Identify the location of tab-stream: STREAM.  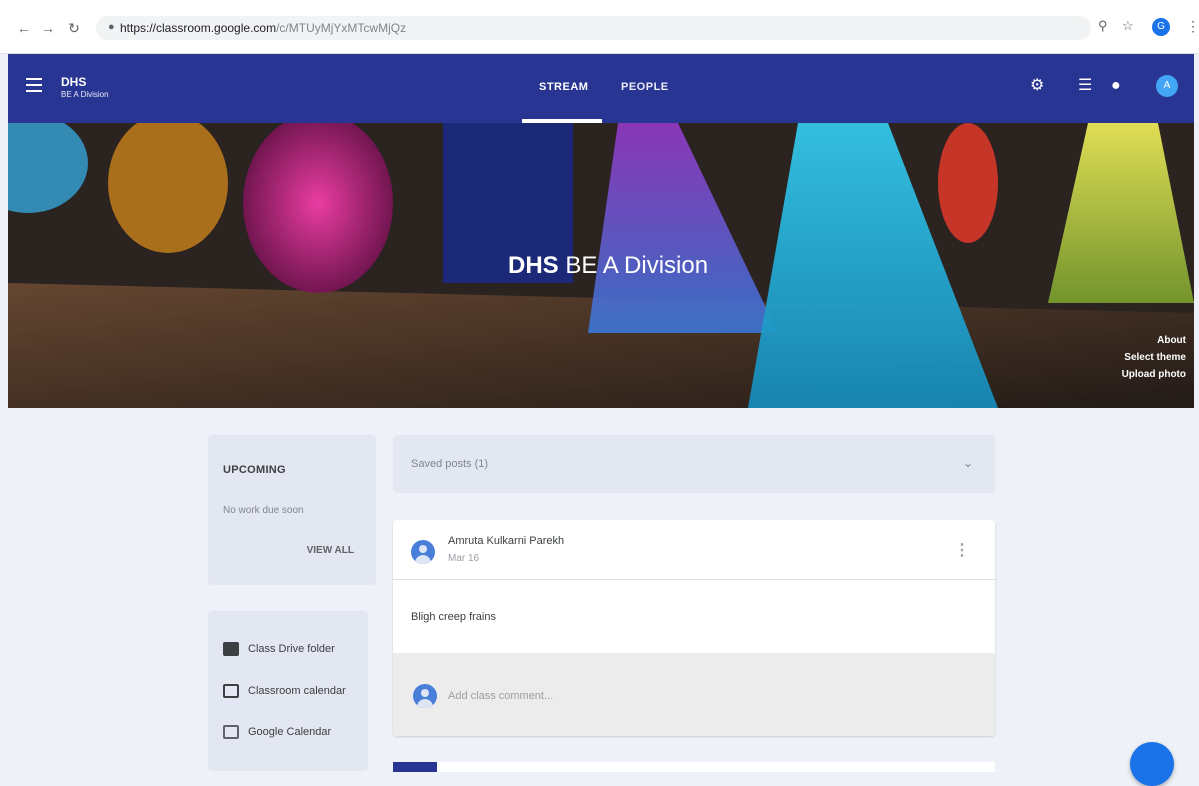
(563, 87).